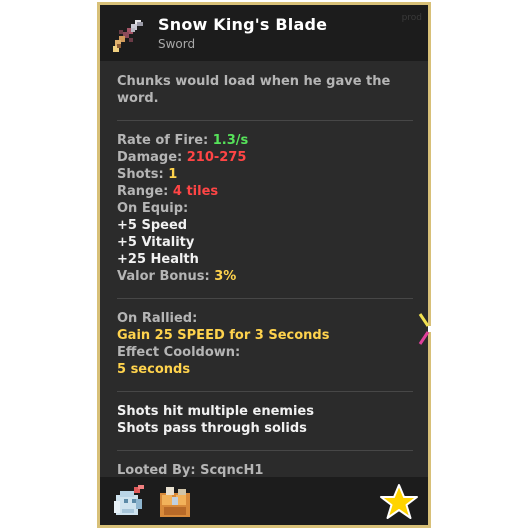  I want to click on damage-label: Damage:, so click(152, 157).